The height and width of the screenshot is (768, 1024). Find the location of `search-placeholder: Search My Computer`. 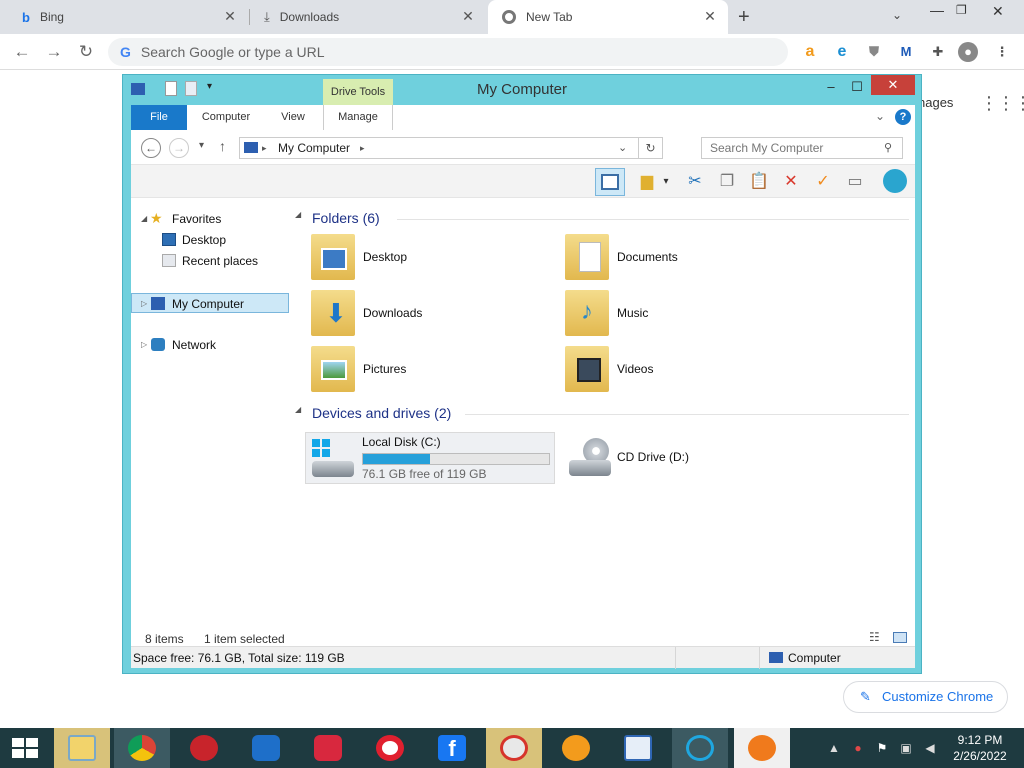

search-placeholder: Search My Computer is located at coordinates (767, 148).